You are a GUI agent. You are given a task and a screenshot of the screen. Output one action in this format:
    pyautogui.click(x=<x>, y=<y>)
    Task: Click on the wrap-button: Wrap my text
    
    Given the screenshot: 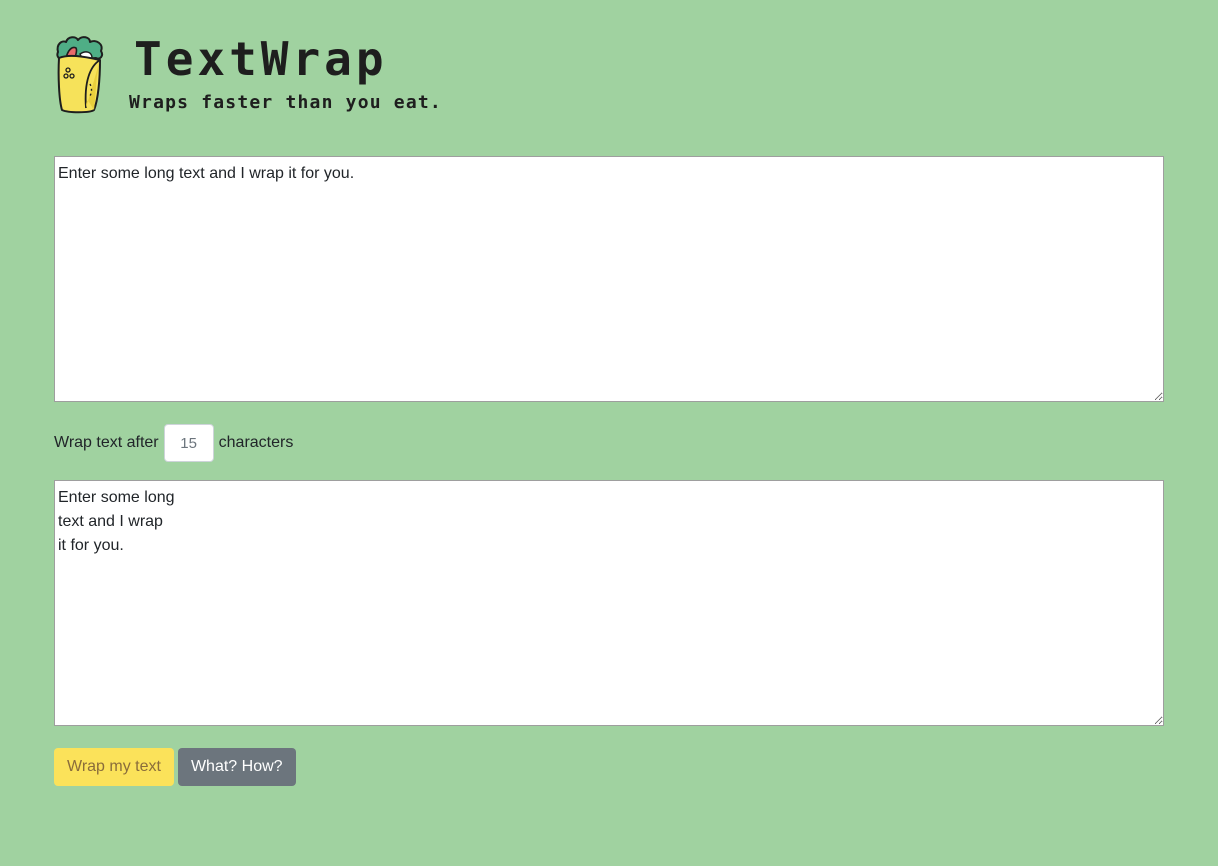 What is the action you would take?
    pyautogui.click(x=114, y=767)
    